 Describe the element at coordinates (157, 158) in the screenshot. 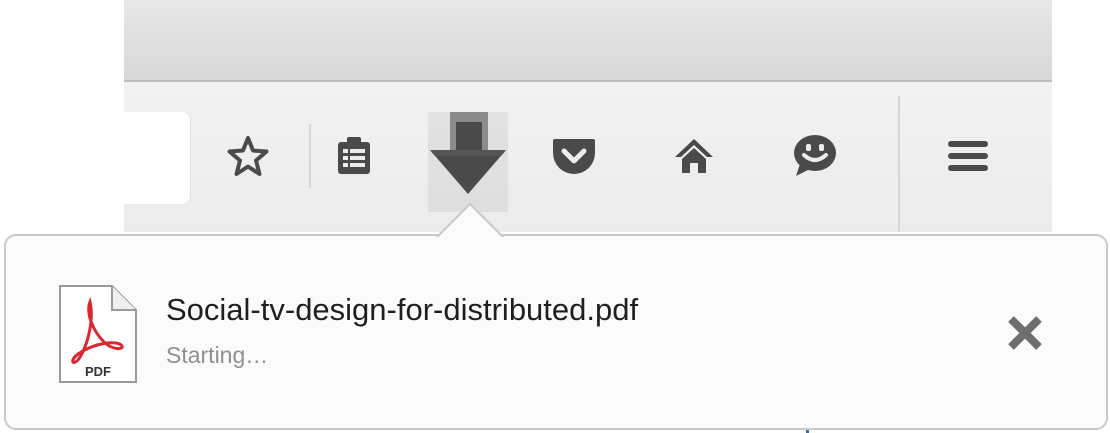

I see `url-bar` at that location.